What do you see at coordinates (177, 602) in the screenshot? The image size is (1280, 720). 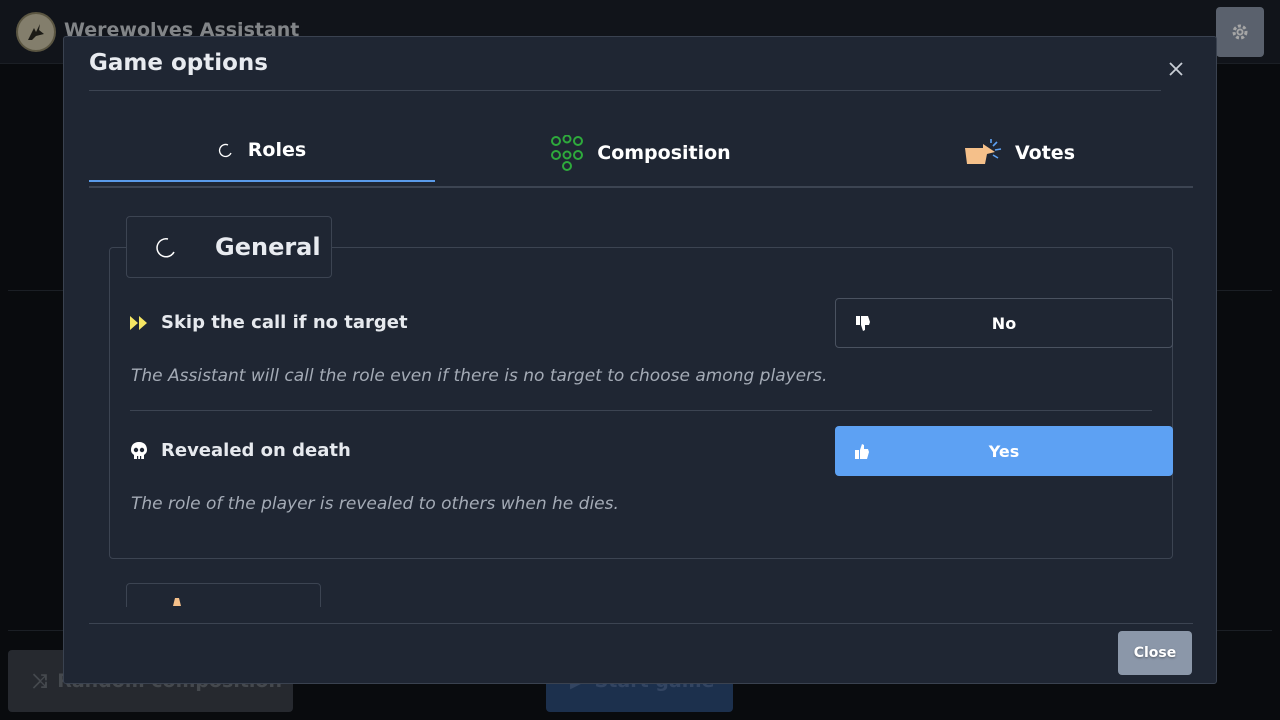 I see `role-icon` at bounding box center [177, 602].